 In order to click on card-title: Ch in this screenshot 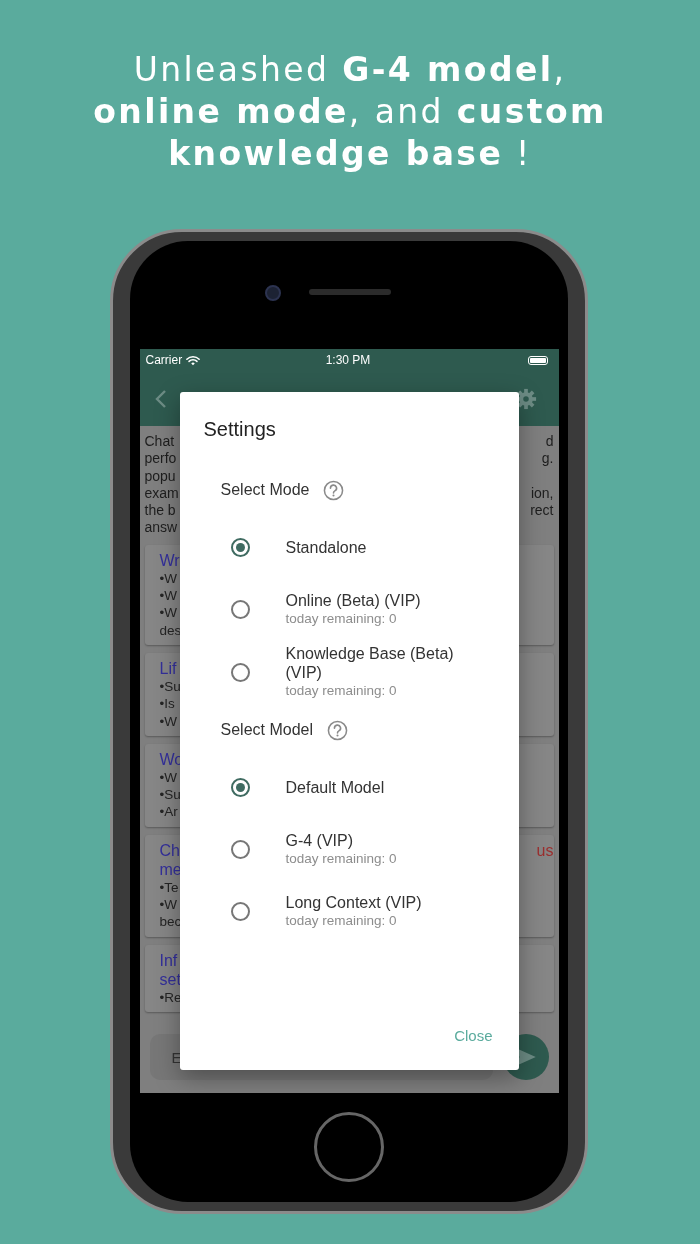, I will do `click(169, 850)`.